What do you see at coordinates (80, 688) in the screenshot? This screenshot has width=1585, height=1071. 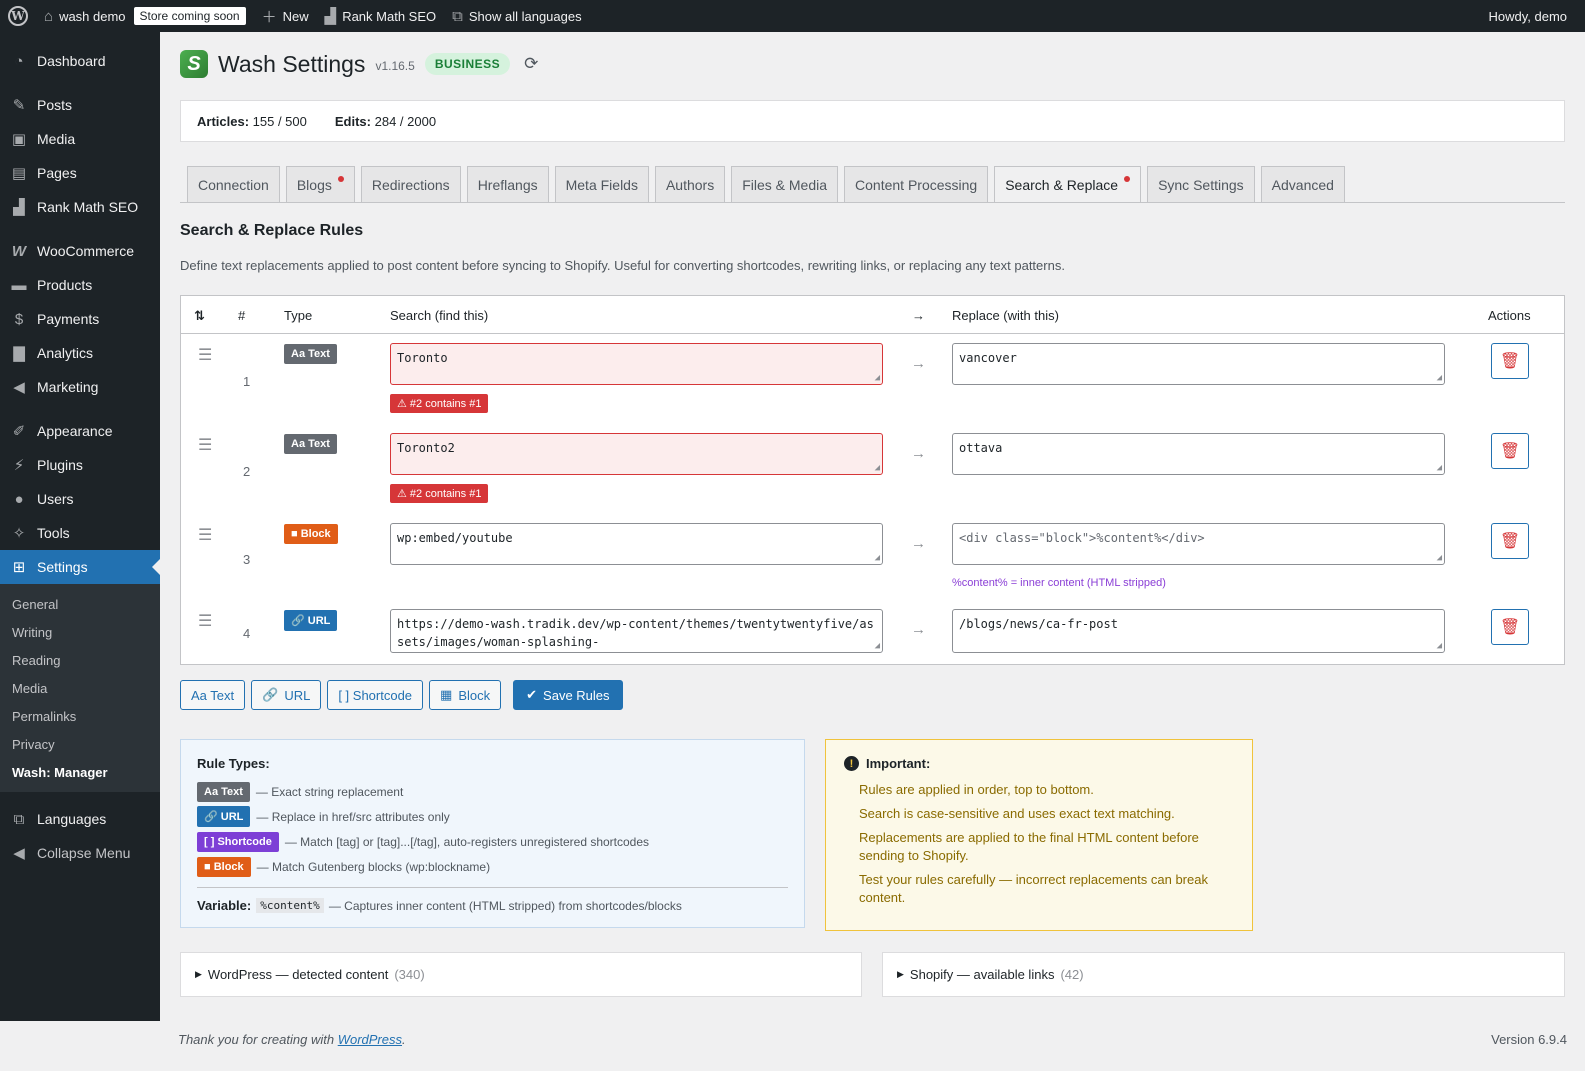 I see `submenu-media: Media` at bounding box center [80, 688].